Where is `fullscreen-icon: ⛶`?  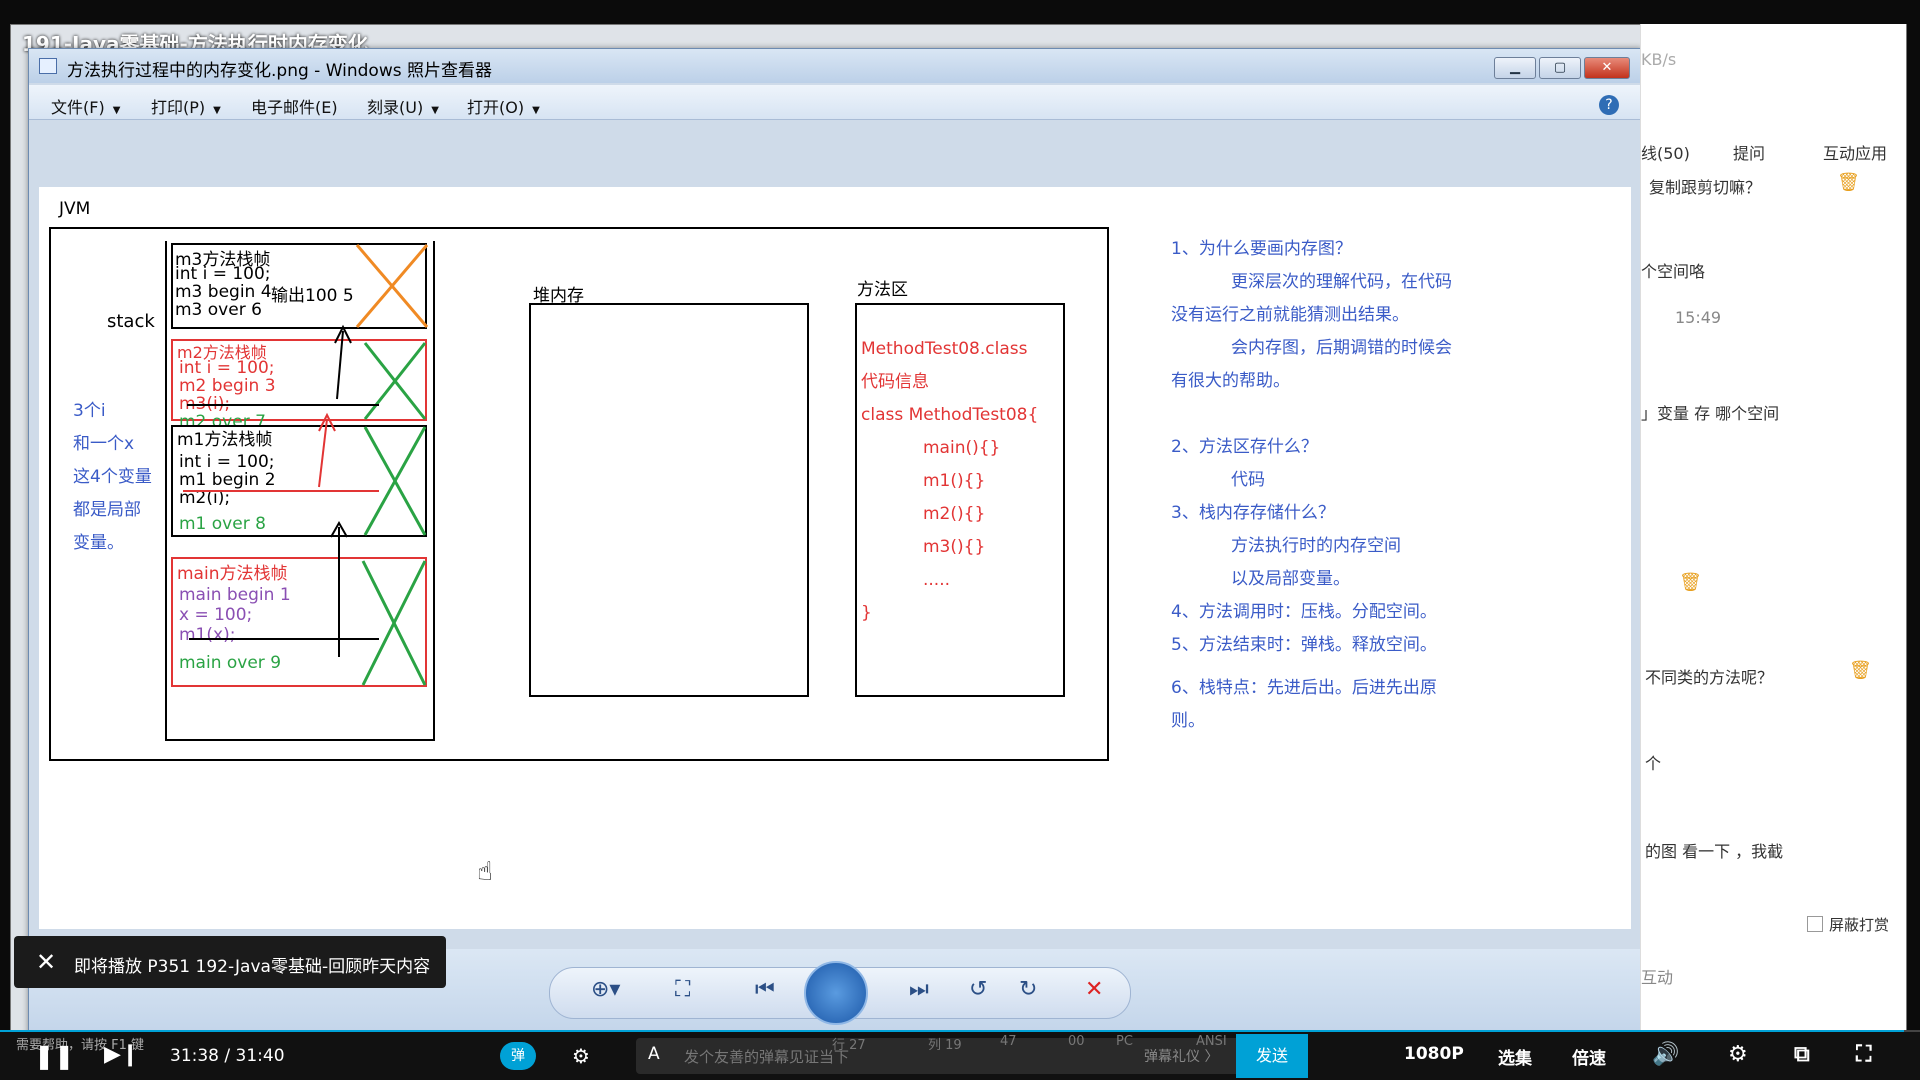 fullscreen-icon: ⛶ is located at coordinates (1863, 1054).